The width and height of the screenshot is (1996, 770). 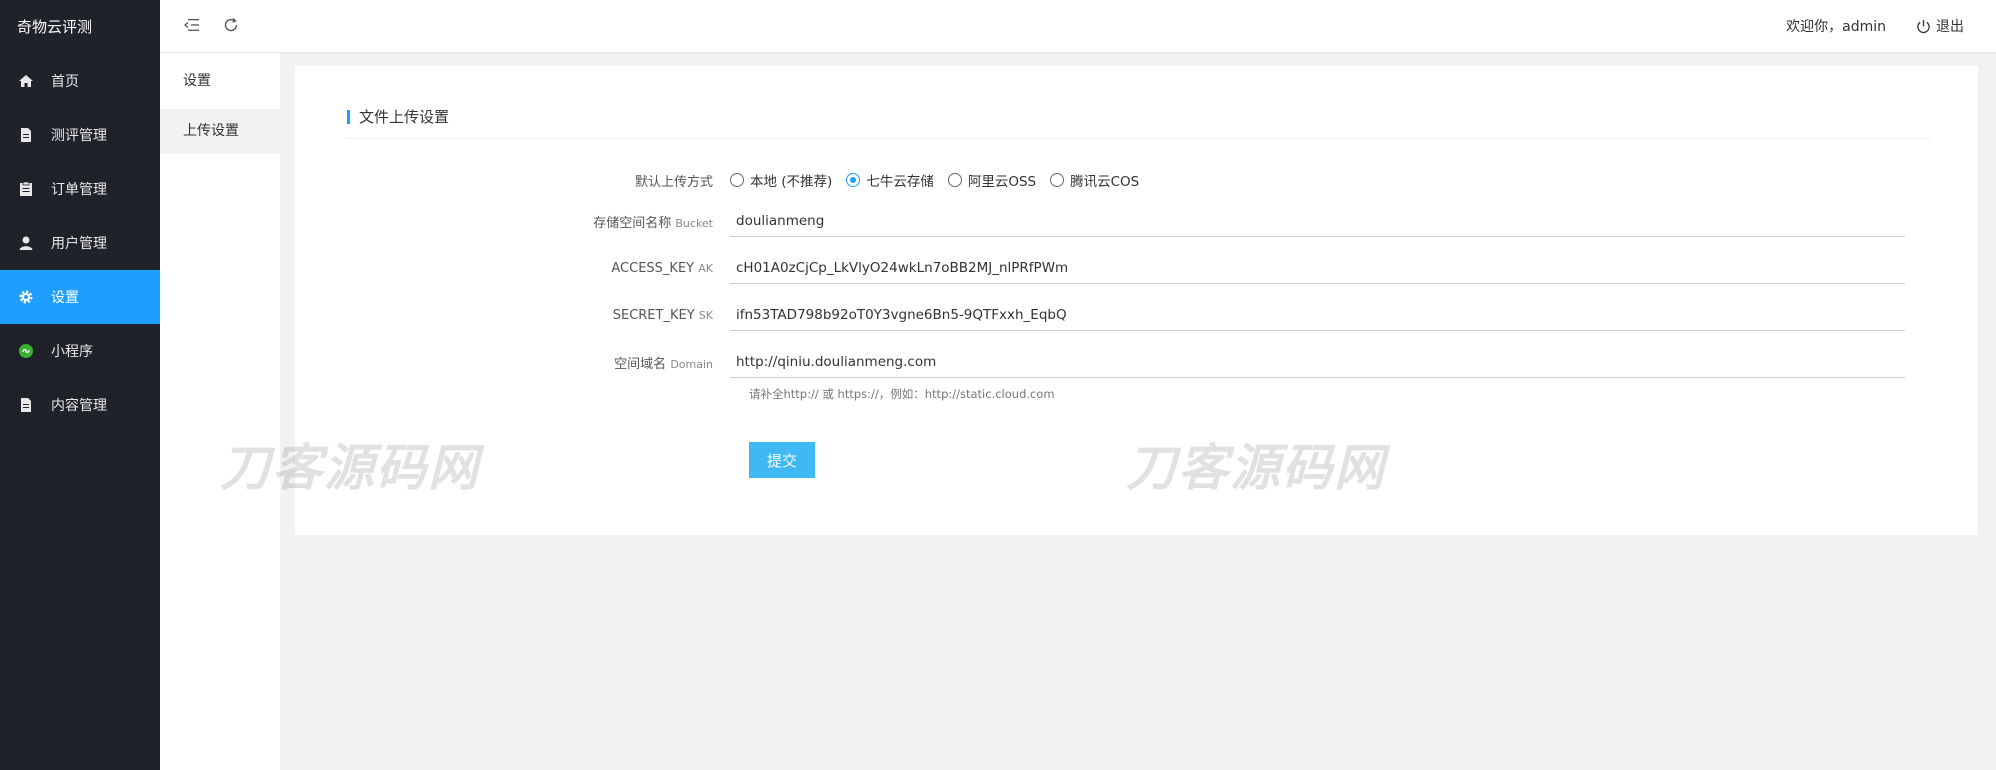 I want to click on secret-key-label-text: SECRET_KEY, so click(x=653, y=315).